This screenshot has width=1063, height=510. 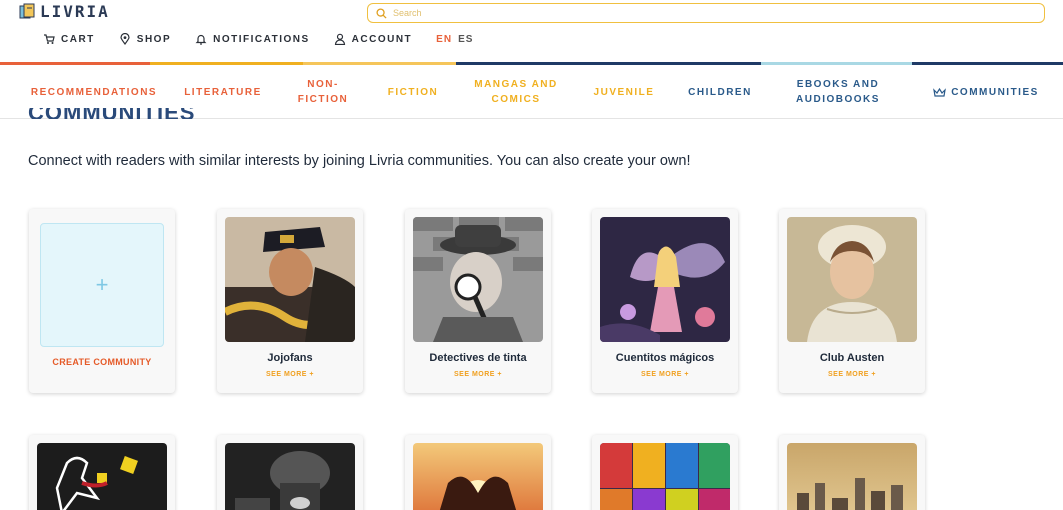 I want to click on page-title-text: COMMUNITIES, so click(x=111, y=113).